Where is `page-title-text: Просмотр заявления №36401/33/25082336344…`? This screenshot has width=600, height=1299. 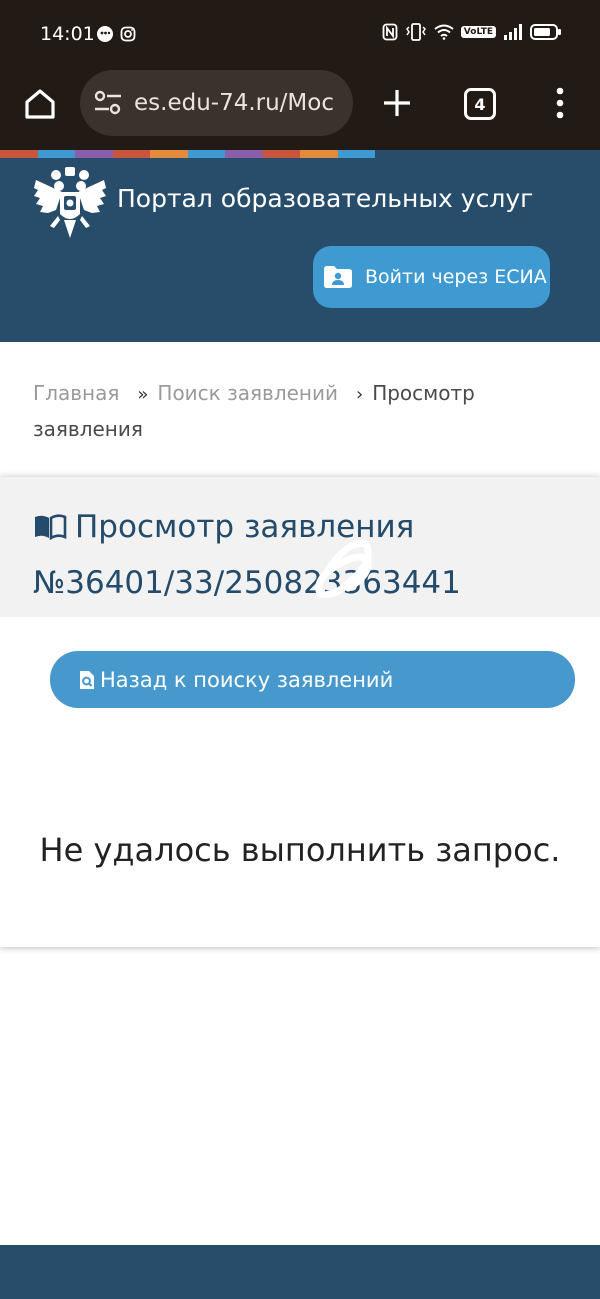 page-title-text: Просмотр заявления №36401/33/25082336344… is located at coordinates (247, 555).